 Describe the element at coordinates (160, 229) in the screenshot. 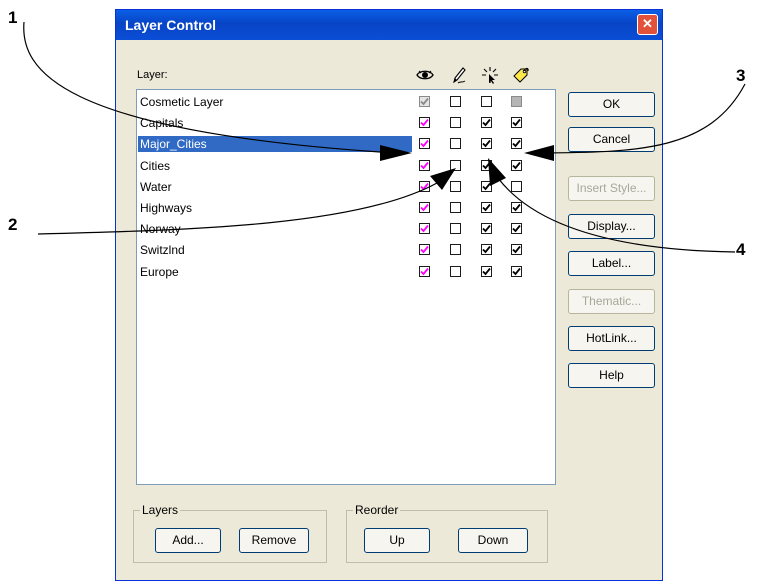

I see `layer-name: Norway` at that location.